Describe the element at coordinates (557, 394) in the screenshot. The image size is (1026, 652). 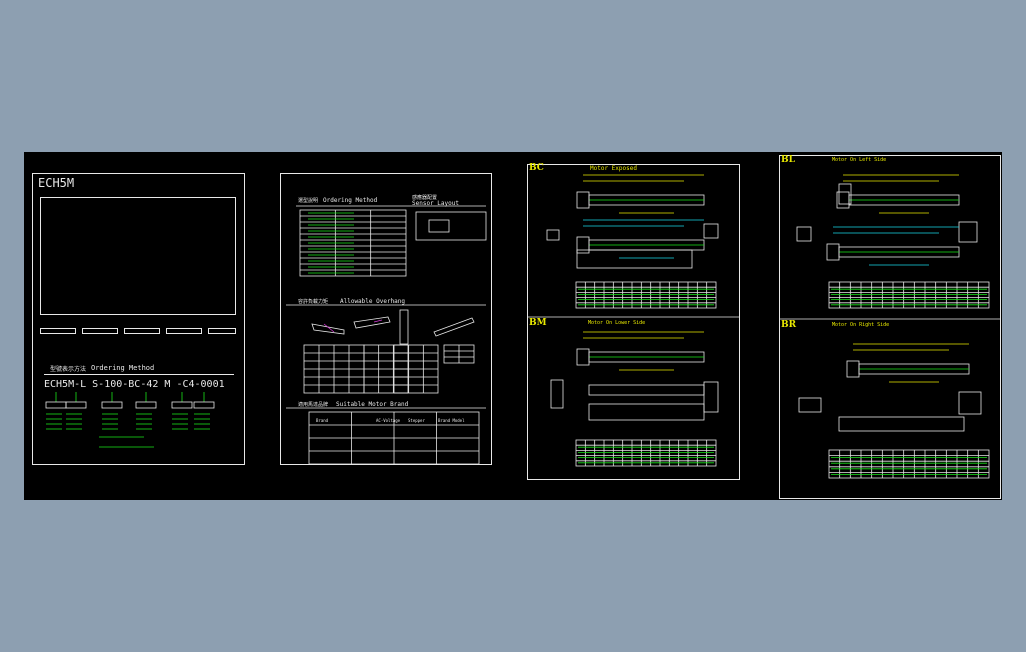
I see `s3-mid-endview` at that location.